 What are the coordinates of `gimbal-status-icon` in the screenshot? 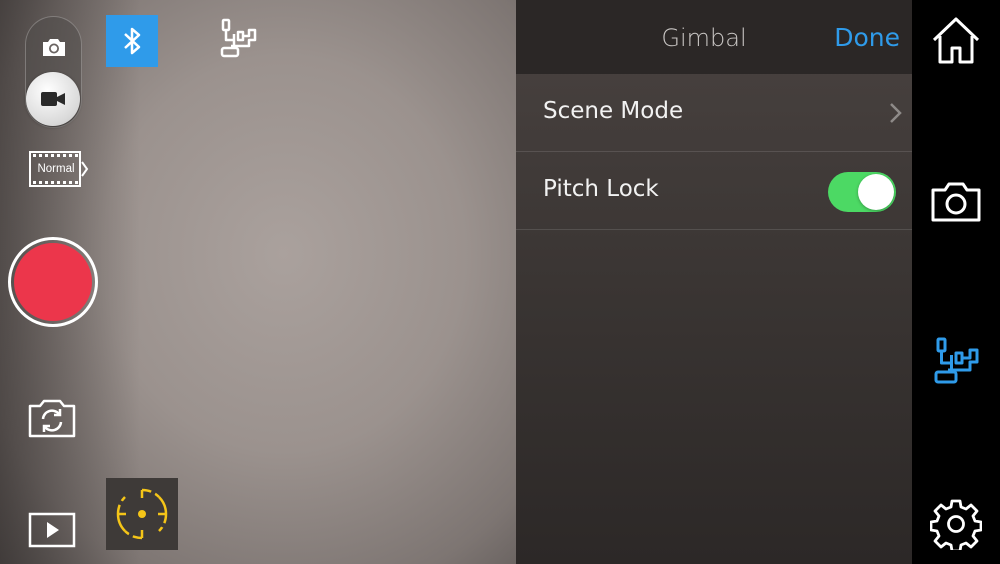 It's located at (238, 39).